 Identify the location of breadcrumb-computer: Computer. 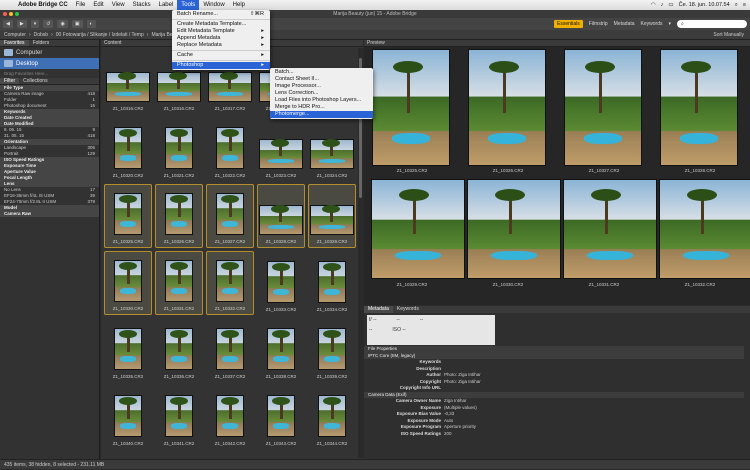
(15, 35).